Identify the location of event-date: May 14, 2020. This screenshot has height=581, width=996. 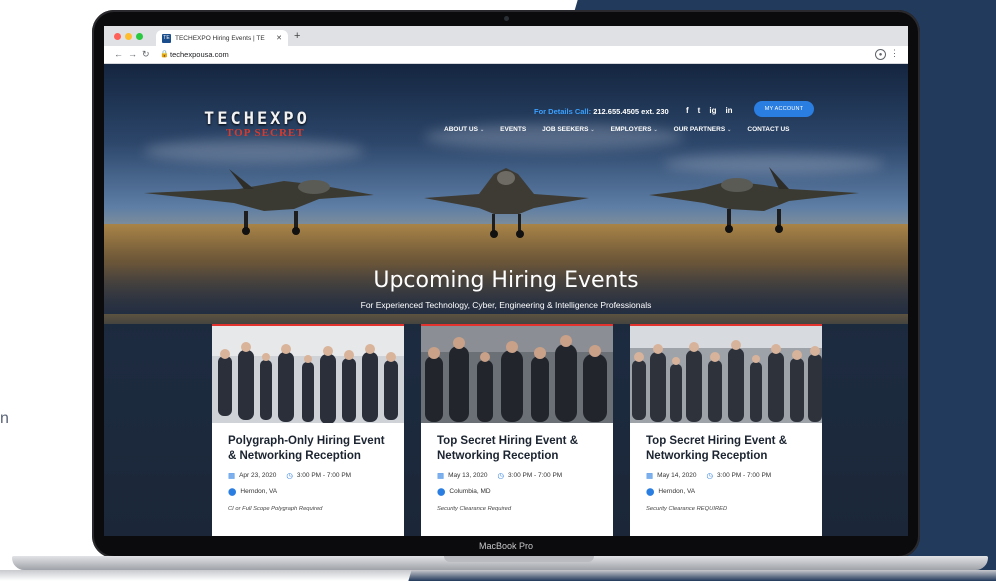
(677, 475).